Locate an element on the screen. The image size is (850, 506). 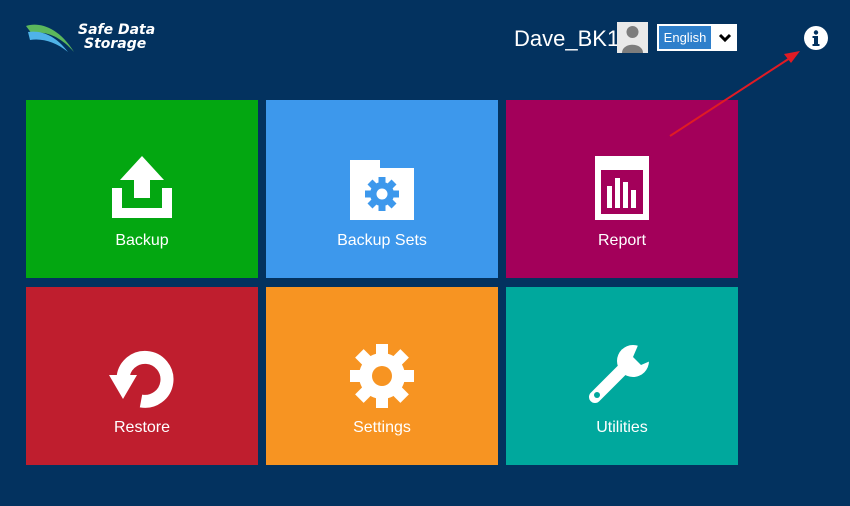
info-icon is located at coordinates (816, 38).